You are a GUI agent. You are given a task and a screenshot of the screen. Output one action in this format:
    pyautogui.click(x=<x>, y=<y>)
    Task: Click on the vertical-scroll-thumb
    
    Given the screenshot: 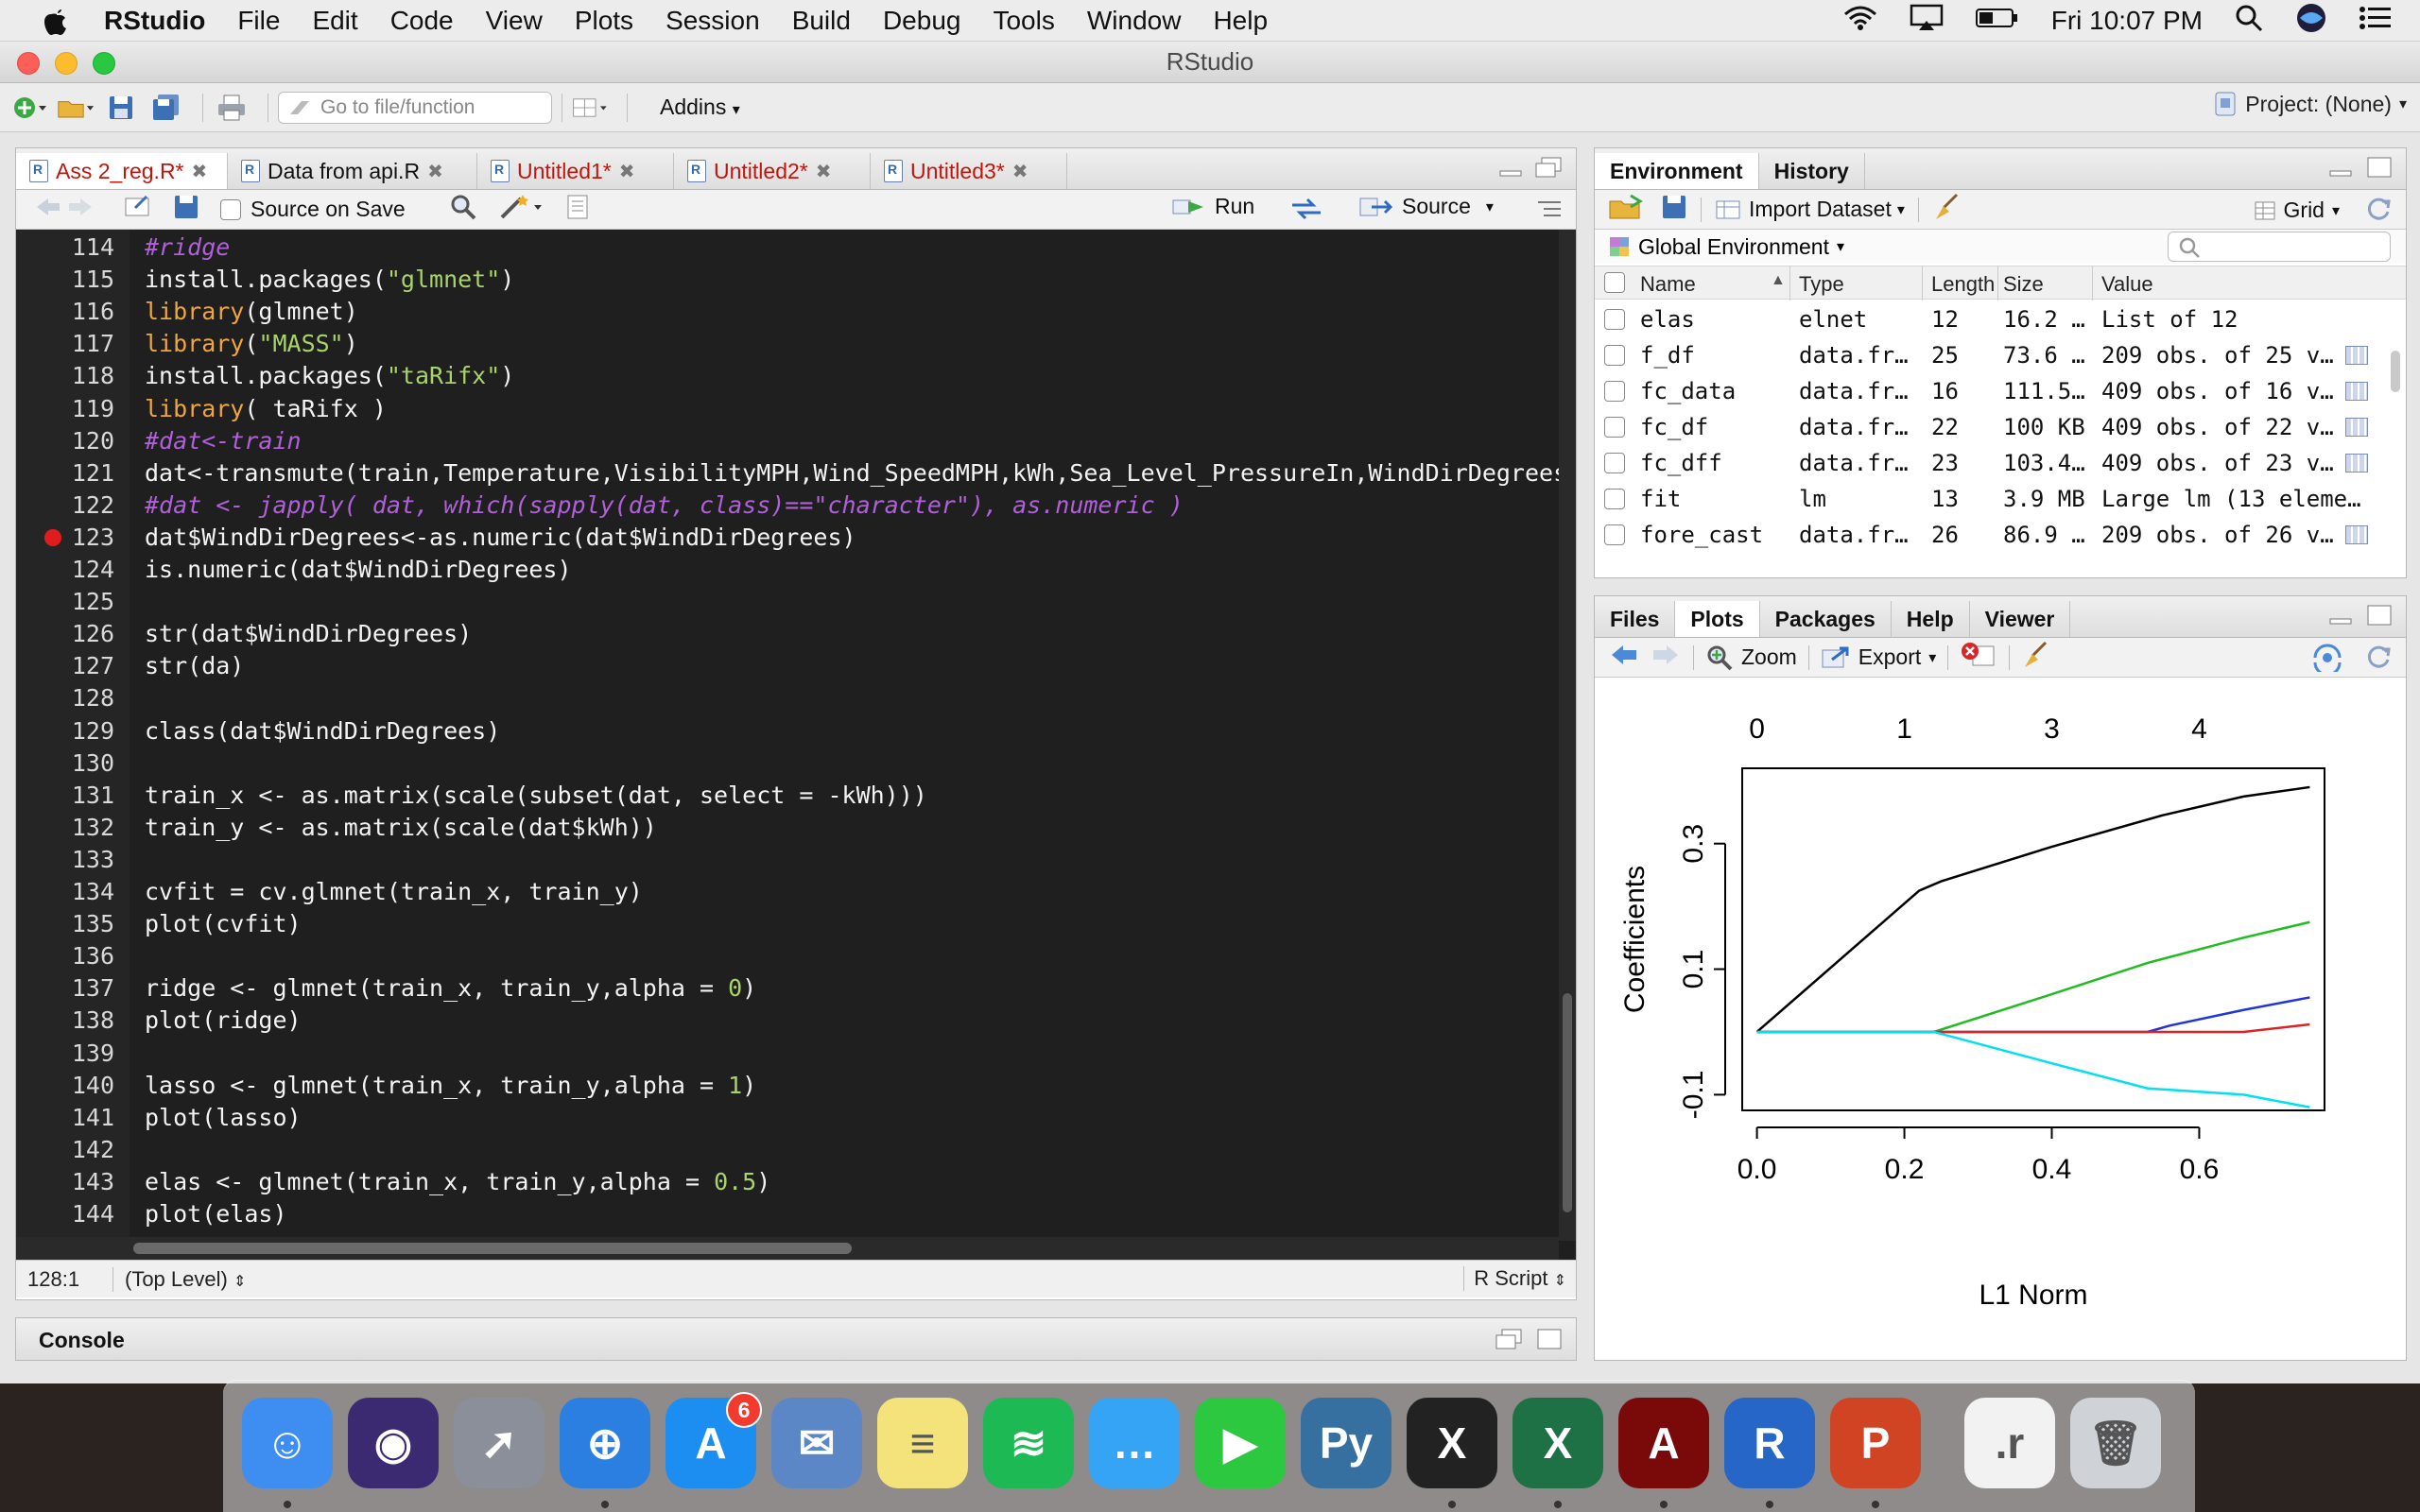 What is the action you would take?
    pyautogui.click(x=1567, y=1102)
    